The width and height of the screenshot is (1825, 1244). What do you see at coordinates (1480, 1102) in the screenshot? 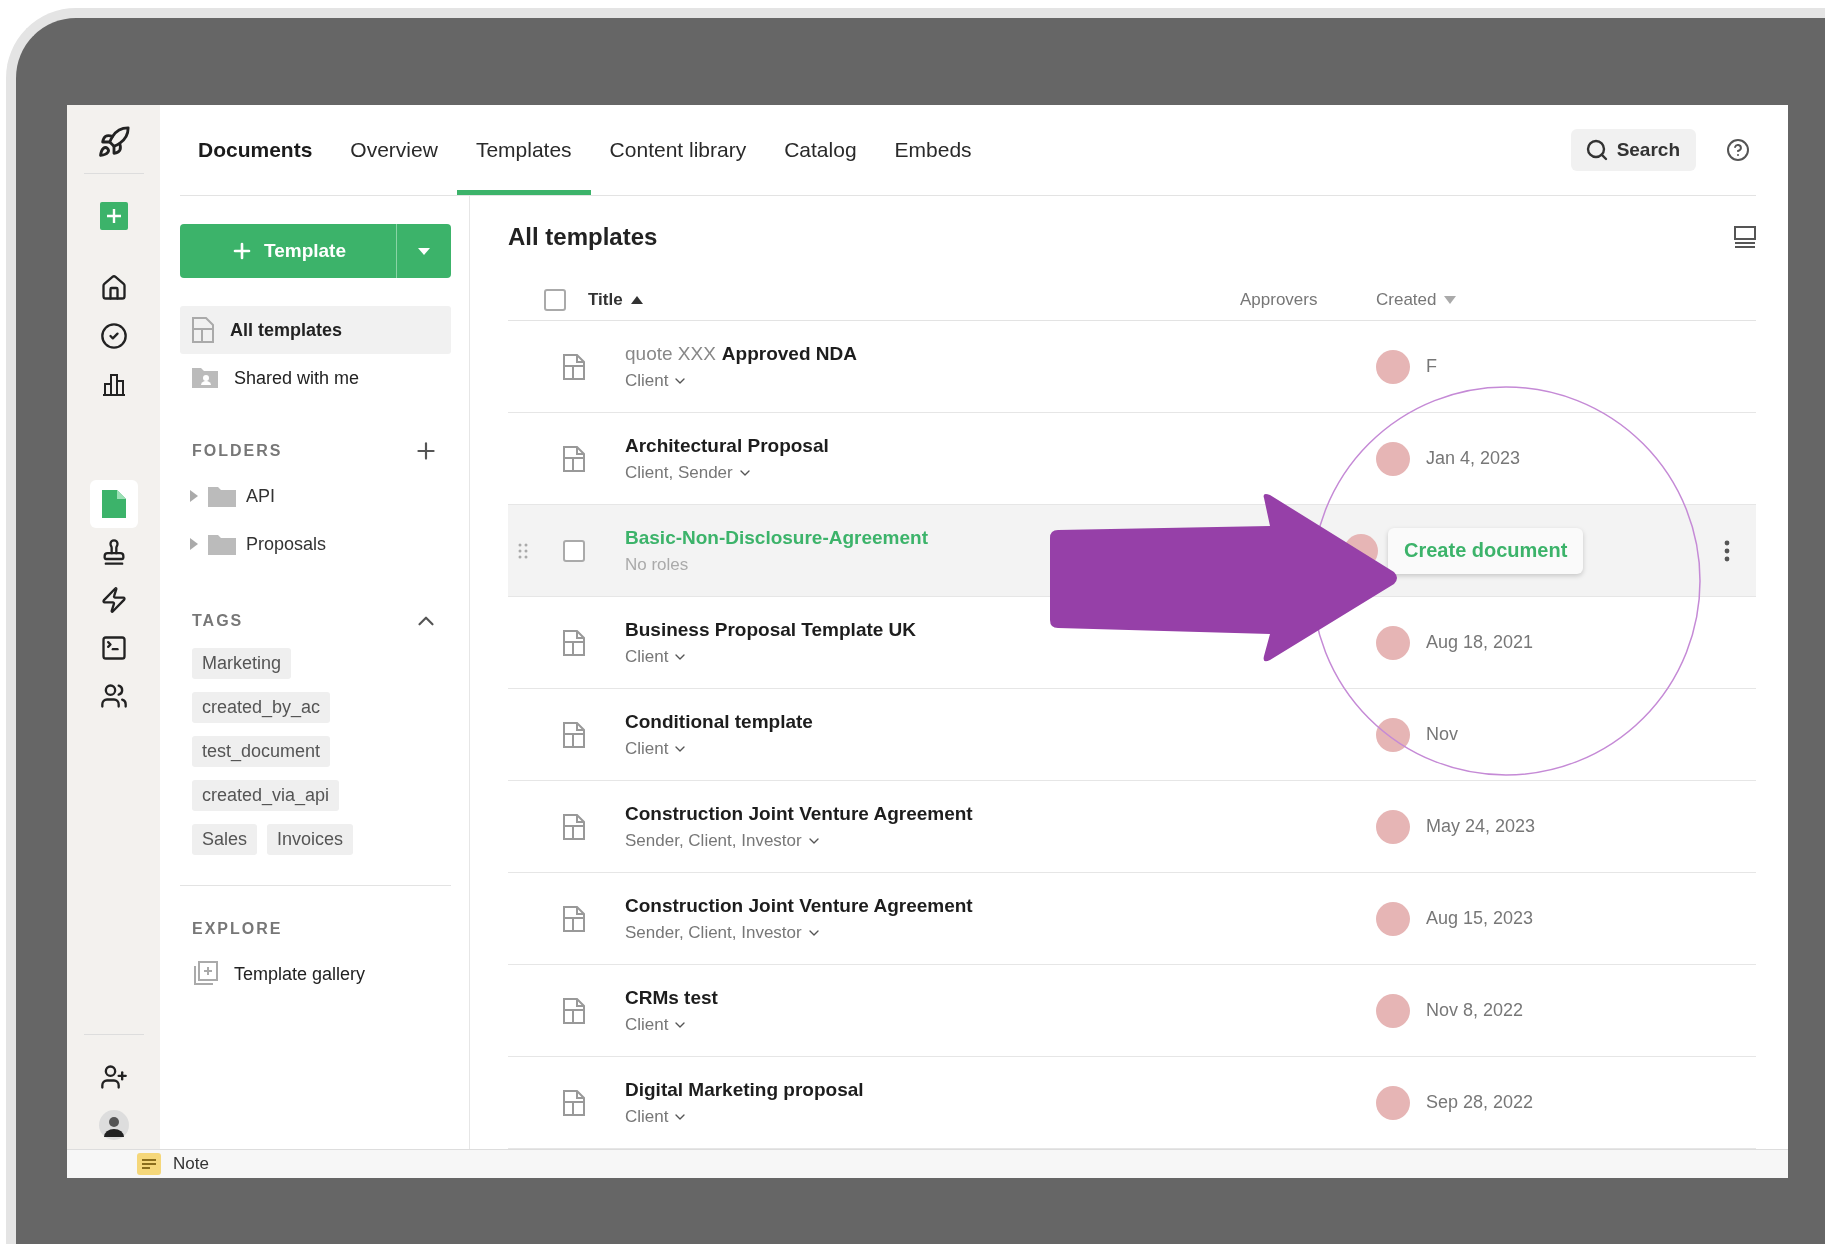
I see `created-date: Sep 28, 2022` at bounding box center [1480, 1102].